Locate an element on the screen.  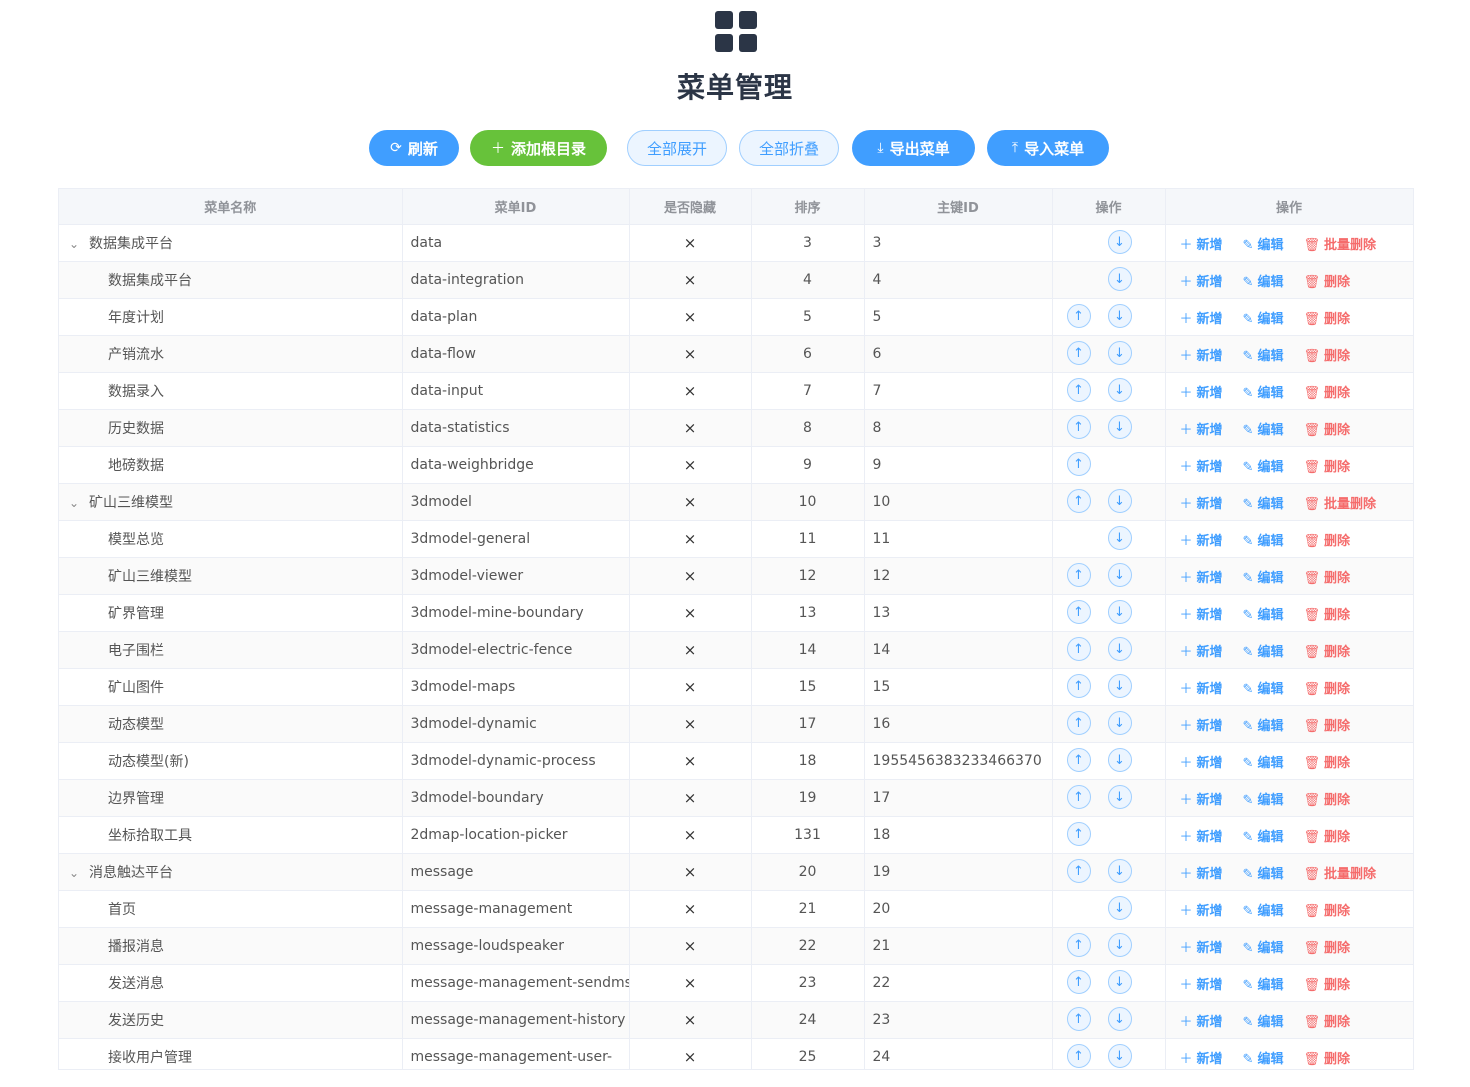
export-menu-button: ⤓ 导出菜单 is located at coordinates (913, 148).